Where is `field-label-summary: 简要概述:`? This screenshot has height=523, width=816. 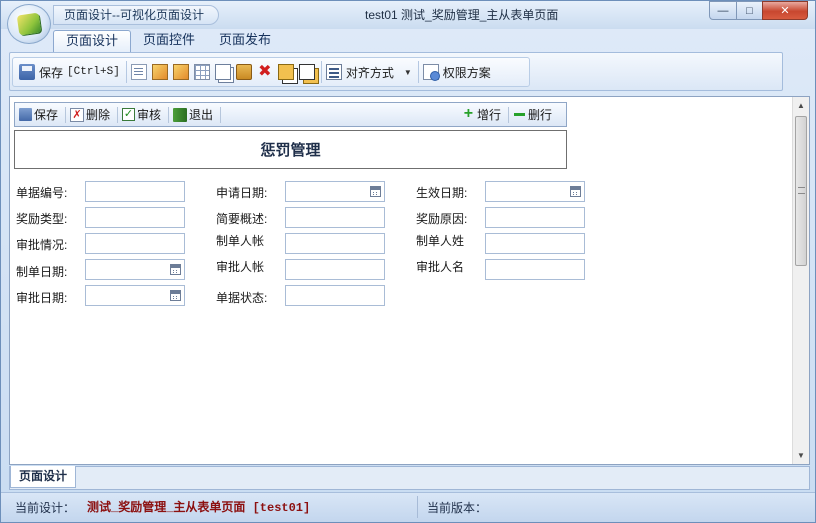
field-label-summary: 简要概述: is located at coordinates (242, 219).